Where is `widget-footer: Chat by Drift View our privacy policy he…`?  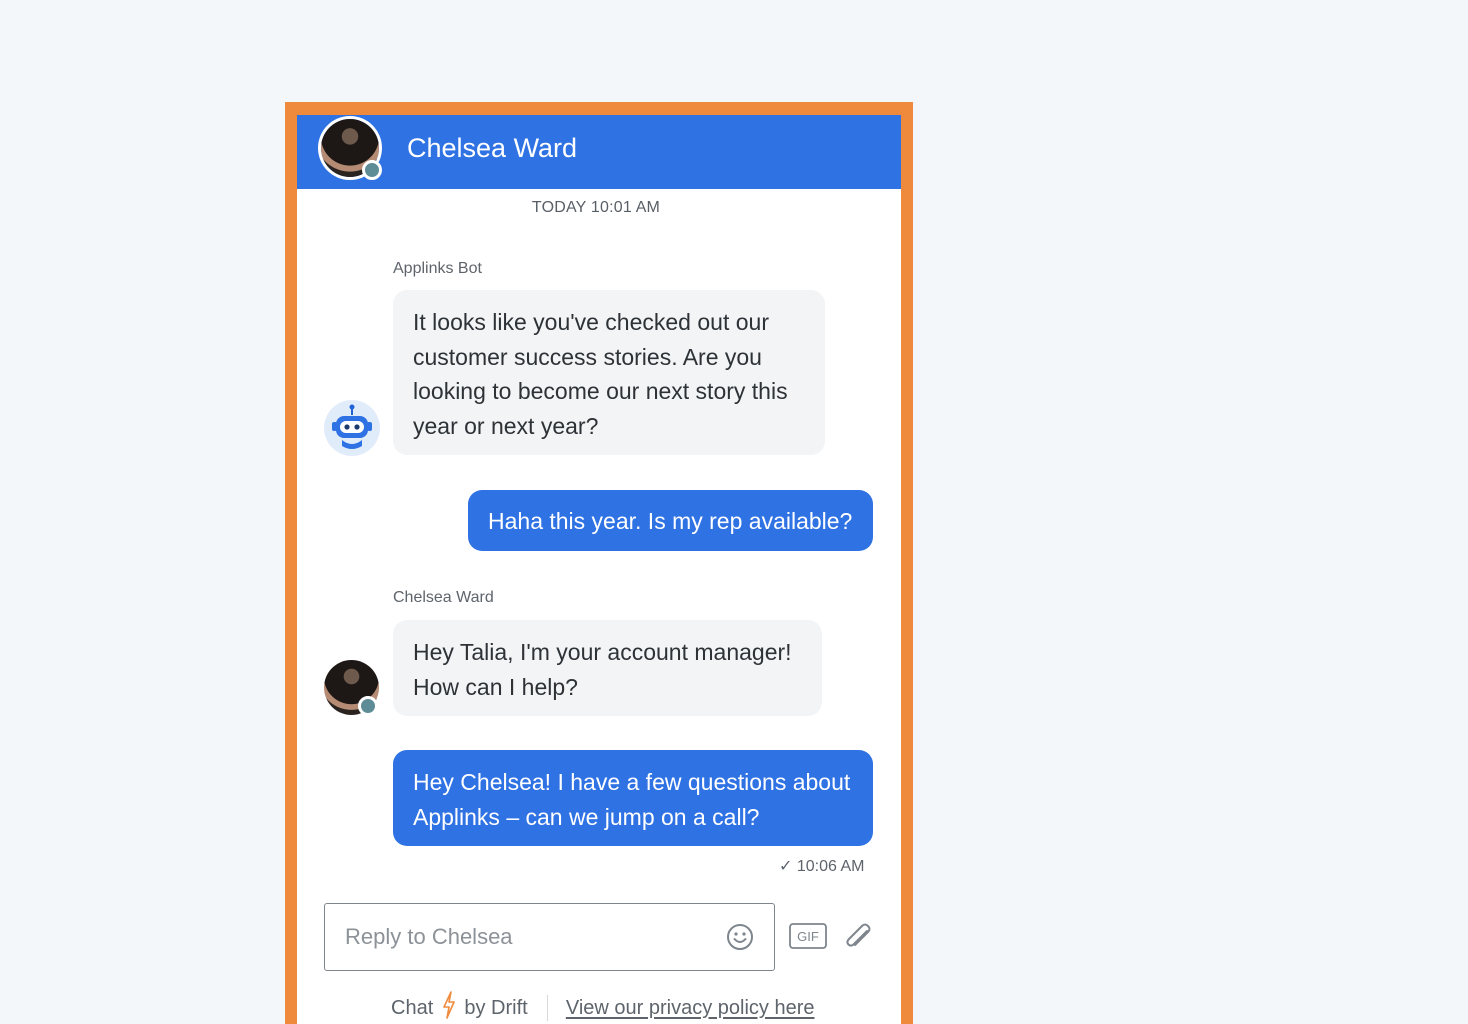
widget-footer: Chat by Drift View our privacy policy he… is located at coordinates (602, 1007).